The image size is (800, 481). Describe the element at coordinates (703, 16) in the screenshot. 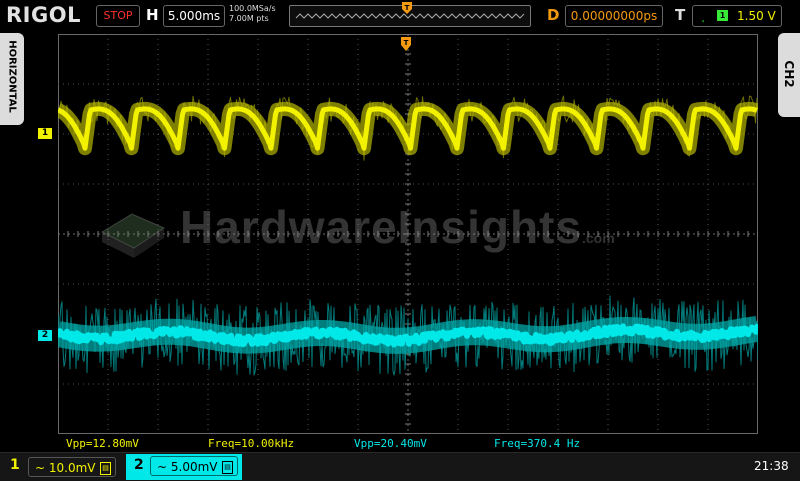

I see `rising-edge-icon: ˱` at that location.